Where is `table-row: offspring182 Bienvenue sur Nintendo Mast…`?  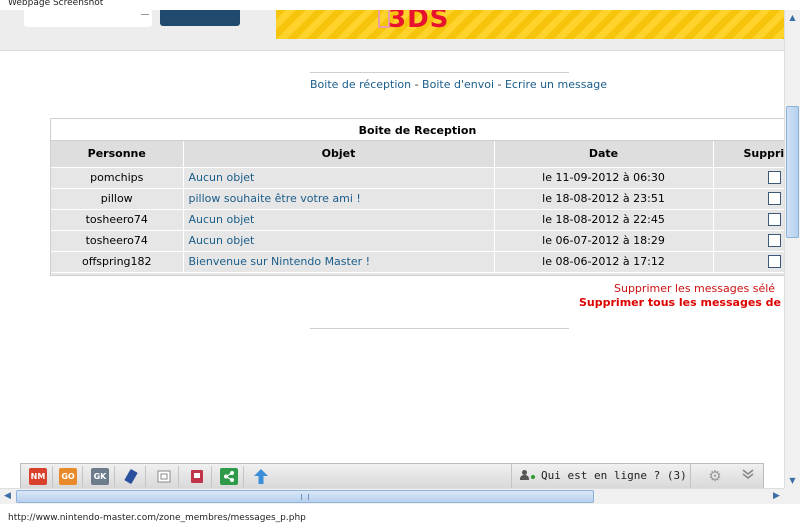
table-row: offspring182 Bienvenue sur Nintendo Mast… is located at coordinates (417, 262).